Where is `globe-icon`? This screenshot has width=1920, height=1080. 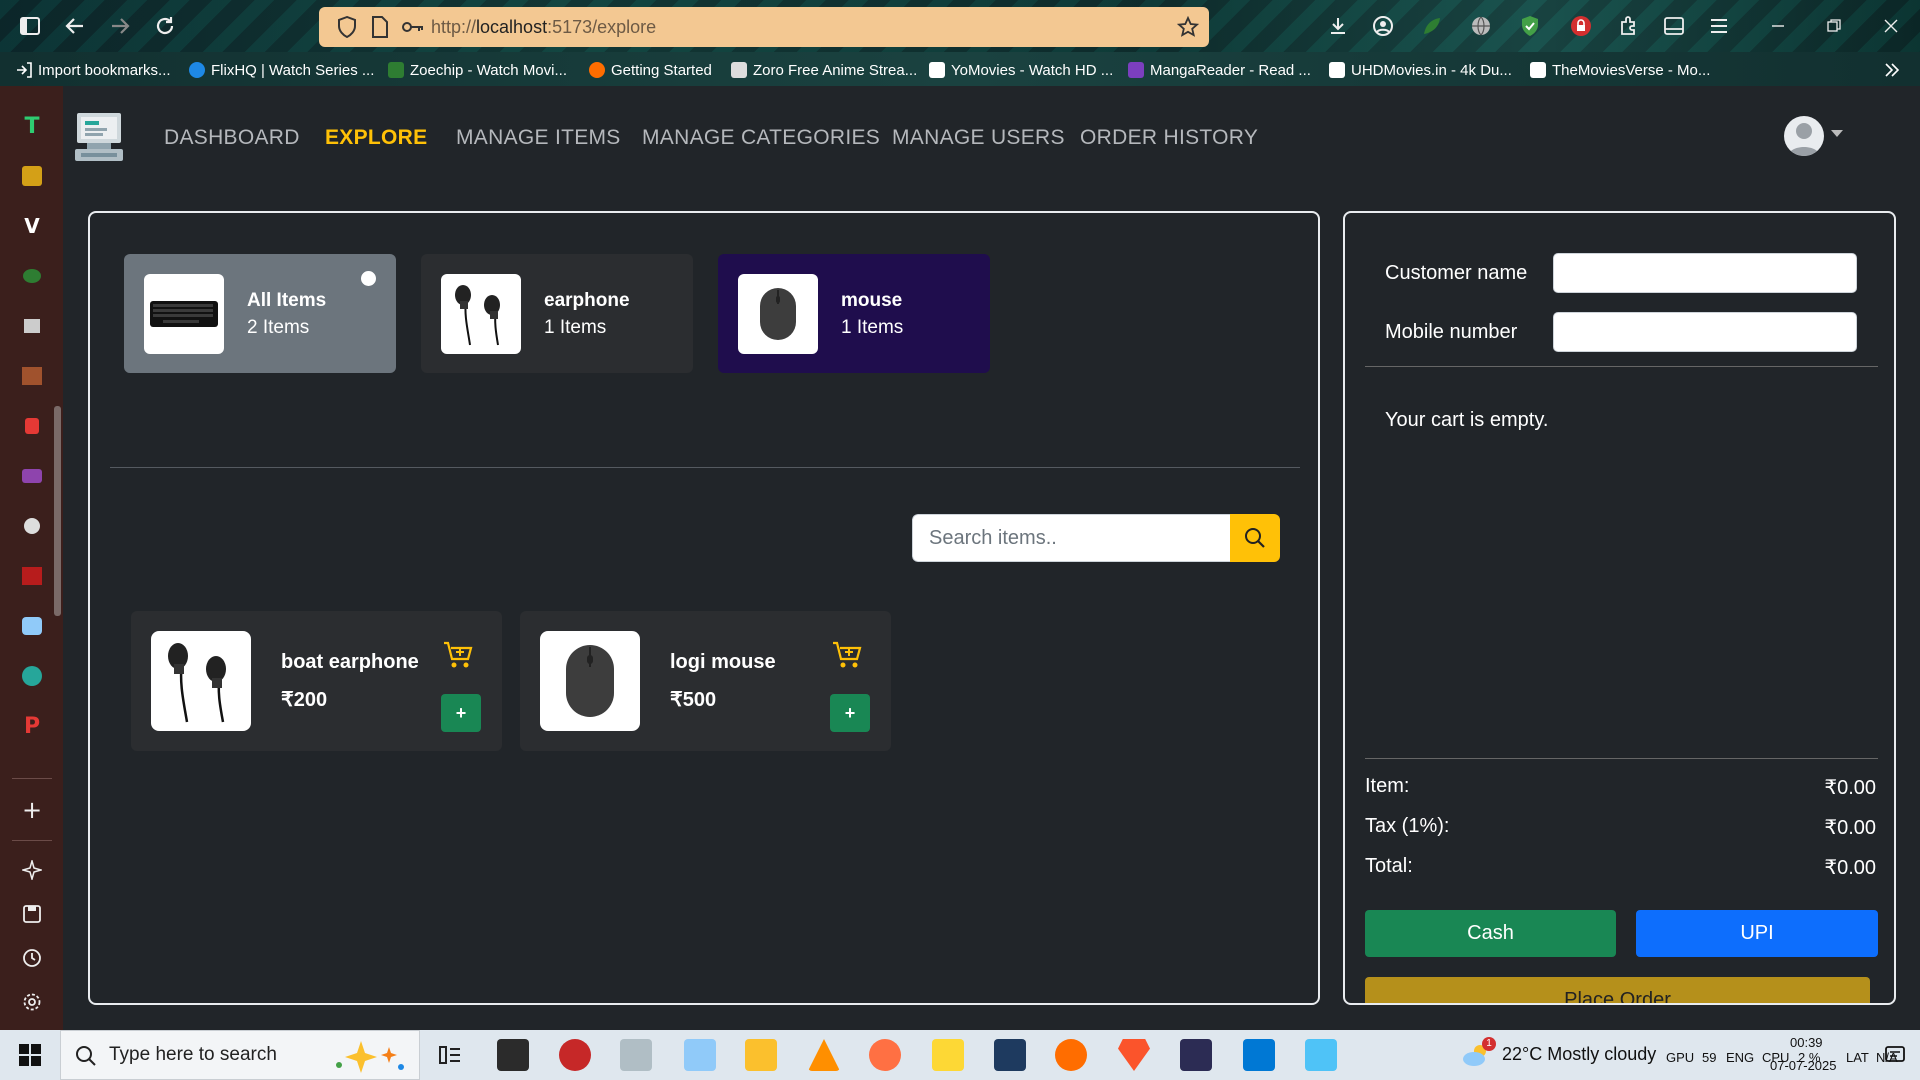 globe-icon is located at coordinates (1481, 26).